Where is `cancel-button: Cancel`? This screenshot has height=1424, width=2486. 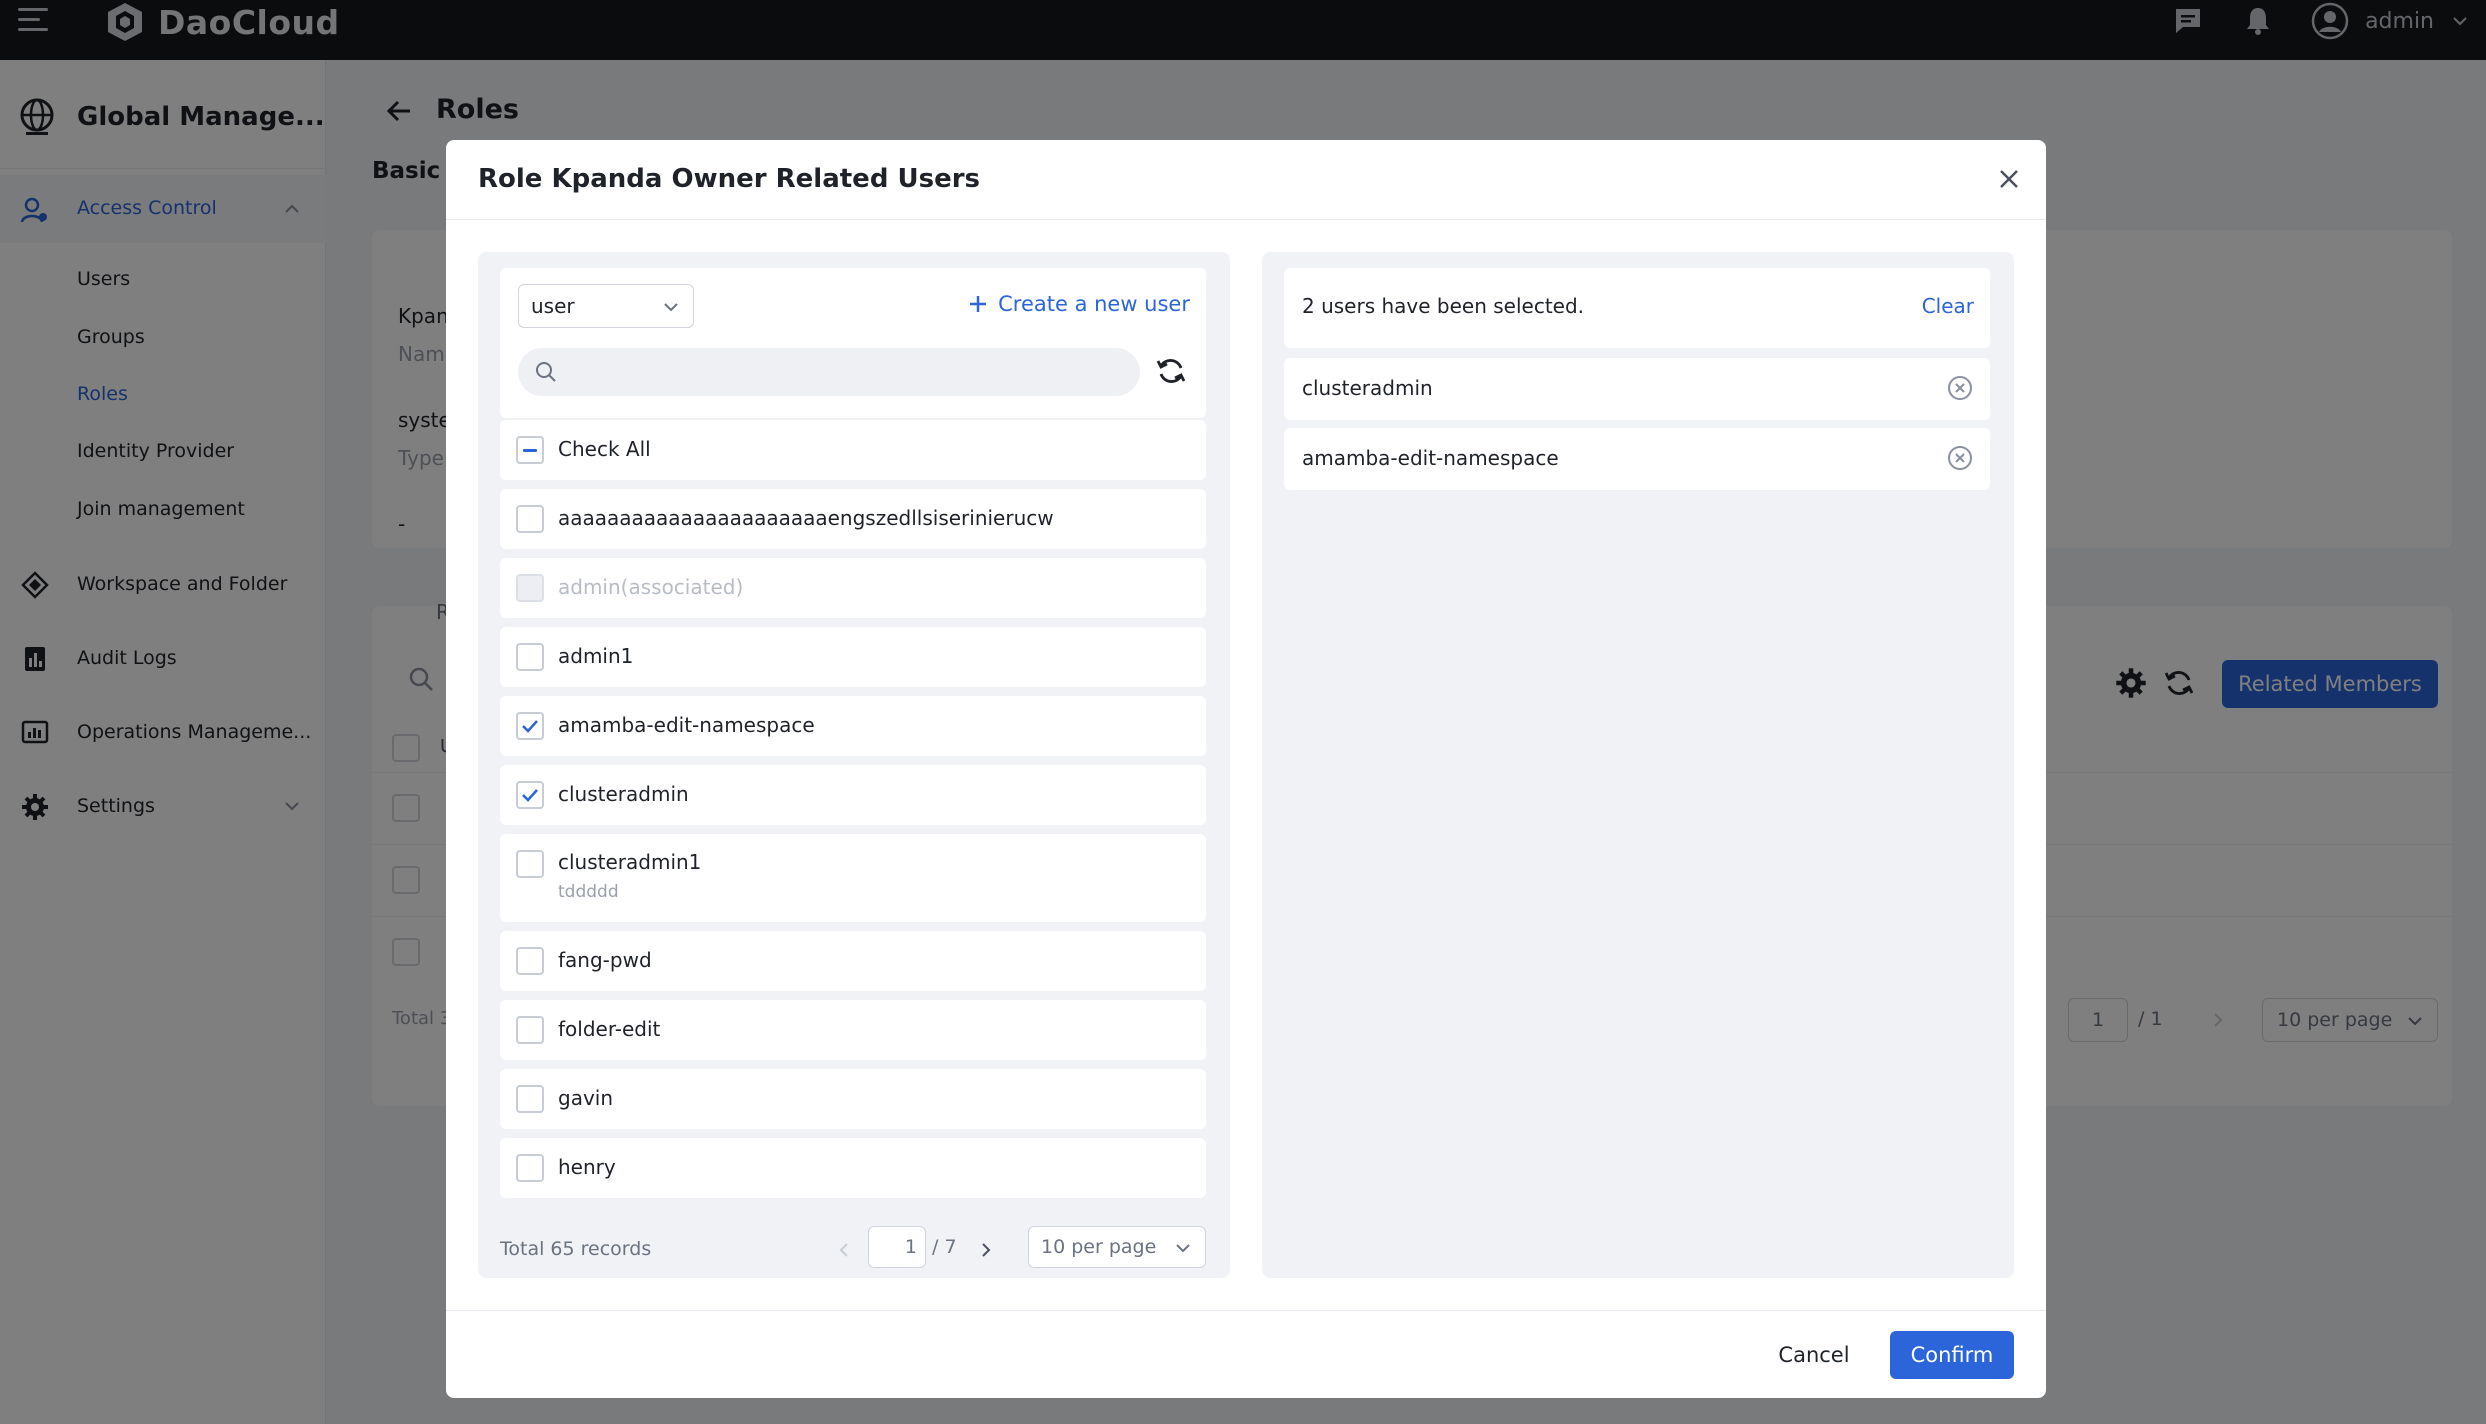
cancel-button: Cancel is located at coordinates (1814, 1355).